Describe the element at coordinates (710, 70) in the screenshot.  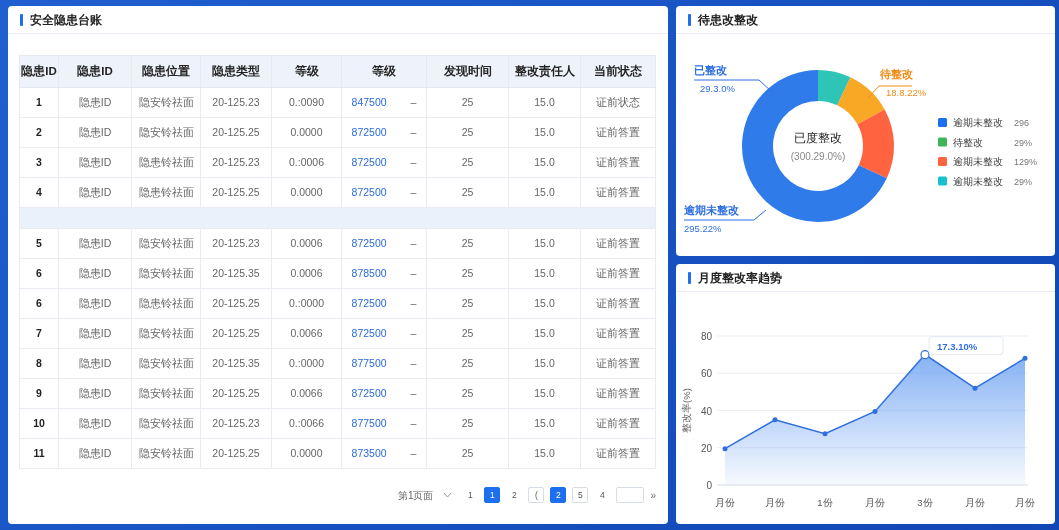
I see `callout-label: 已整改` at that location.